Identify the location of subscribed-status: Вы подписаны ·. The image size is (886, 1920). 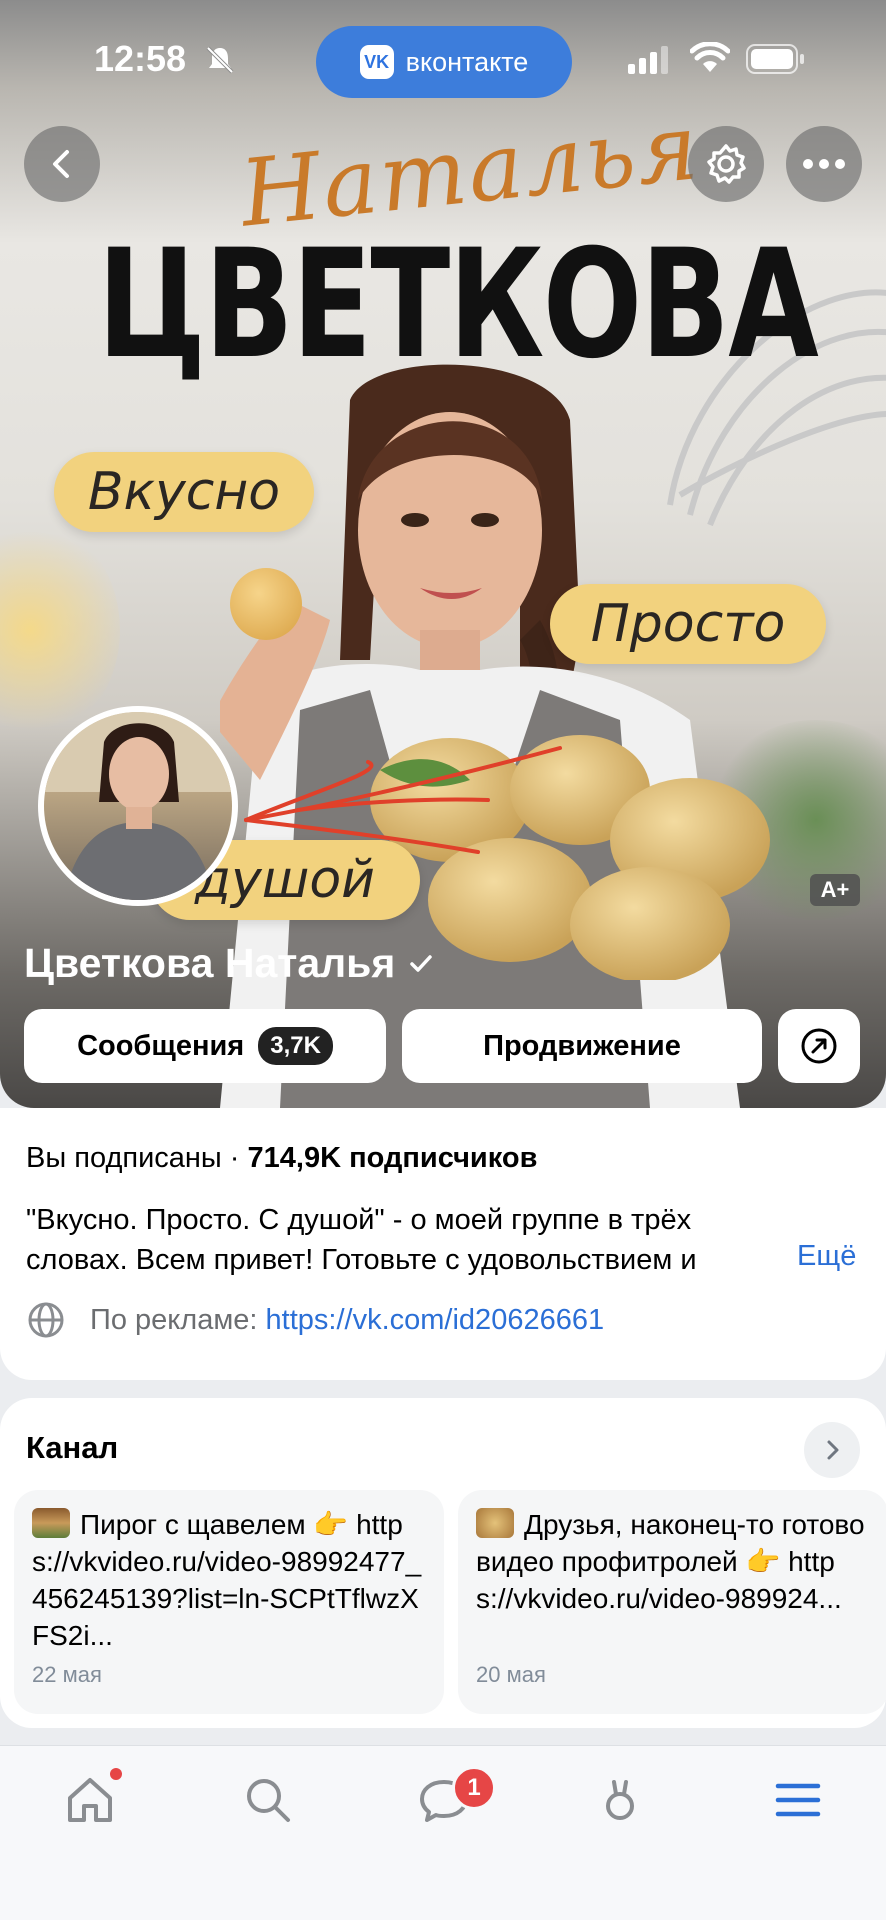
(137, 1158).